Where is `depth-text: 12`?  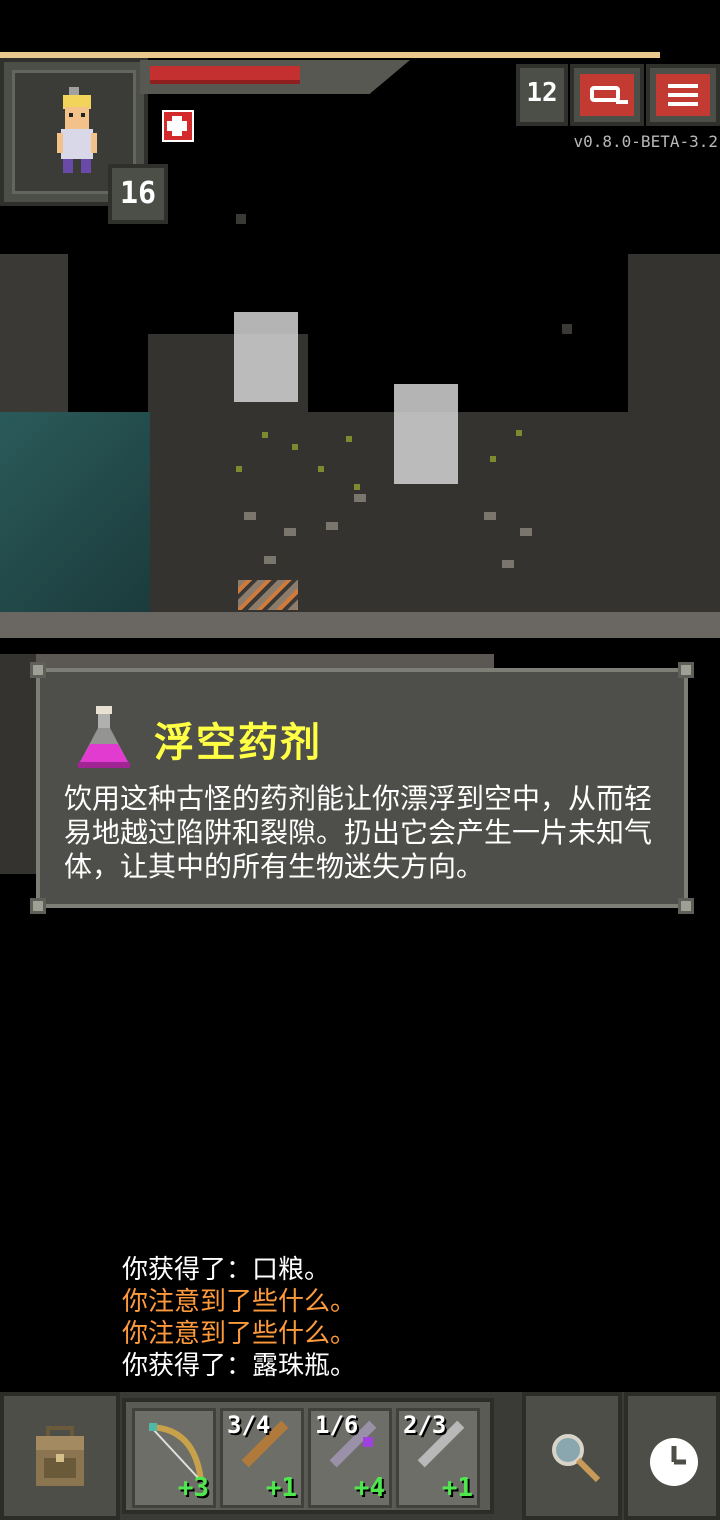
depth-text: 12 is located at coordinates (542, 93).